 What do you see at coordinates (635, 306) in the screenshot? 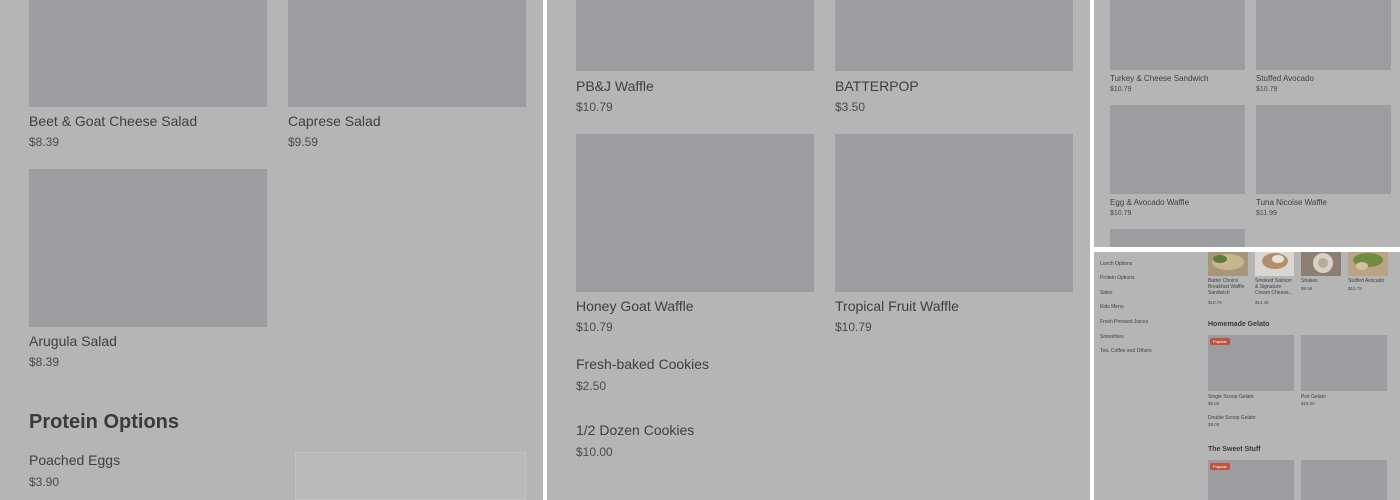
I see `item-name: Honey Goat Waffle` at bounding box center [635, 306].